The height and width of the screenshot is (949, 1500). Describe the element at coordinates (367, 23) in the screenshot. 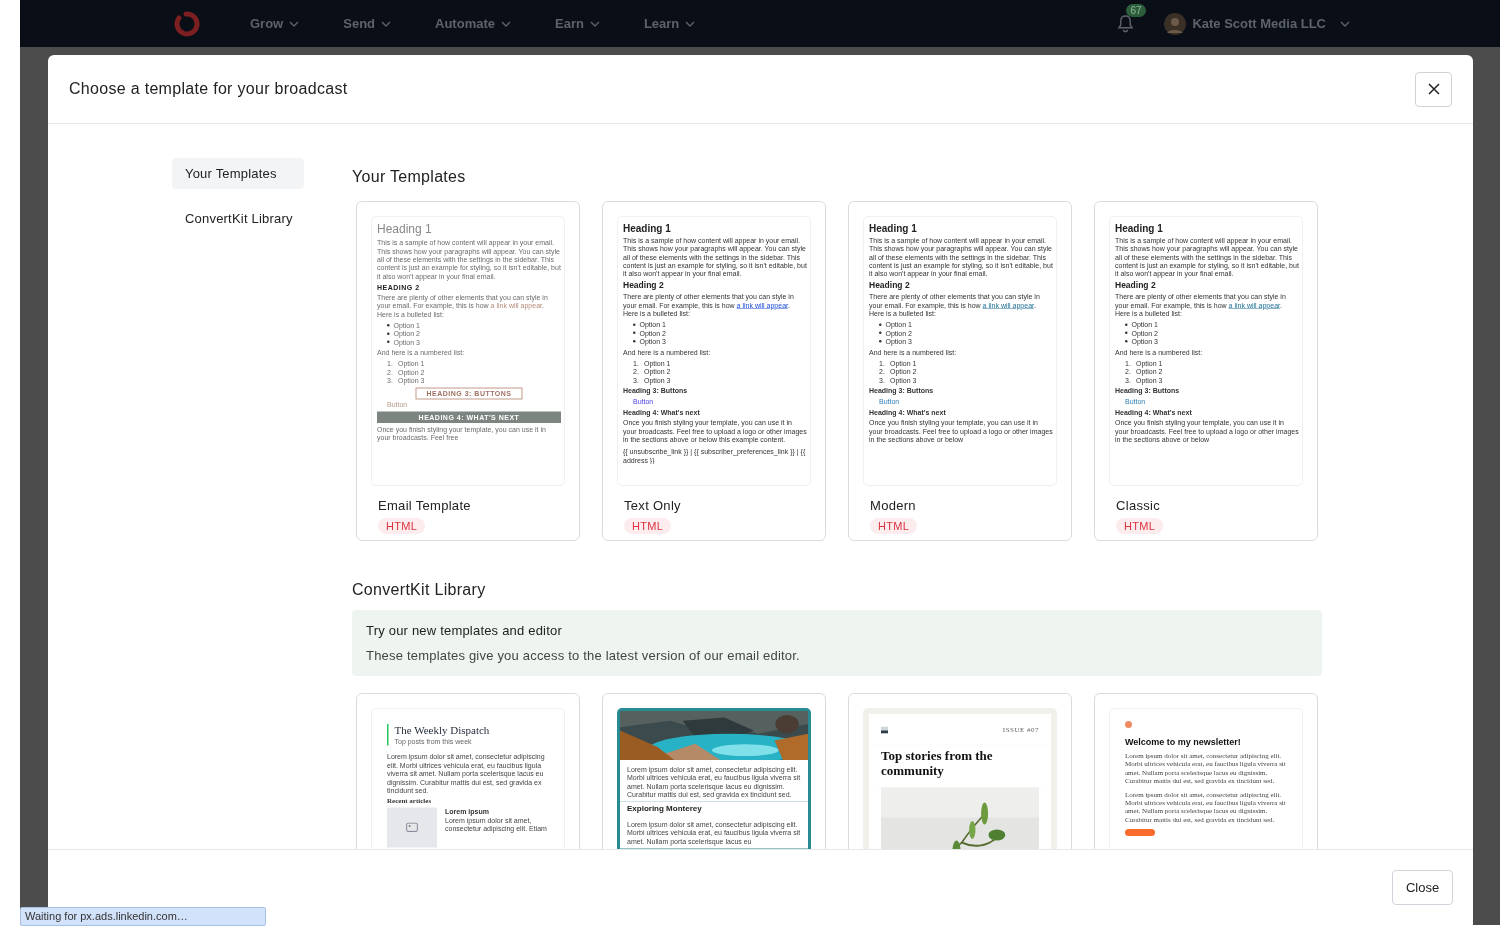

I see `nav-menu-item: Send` at that location.